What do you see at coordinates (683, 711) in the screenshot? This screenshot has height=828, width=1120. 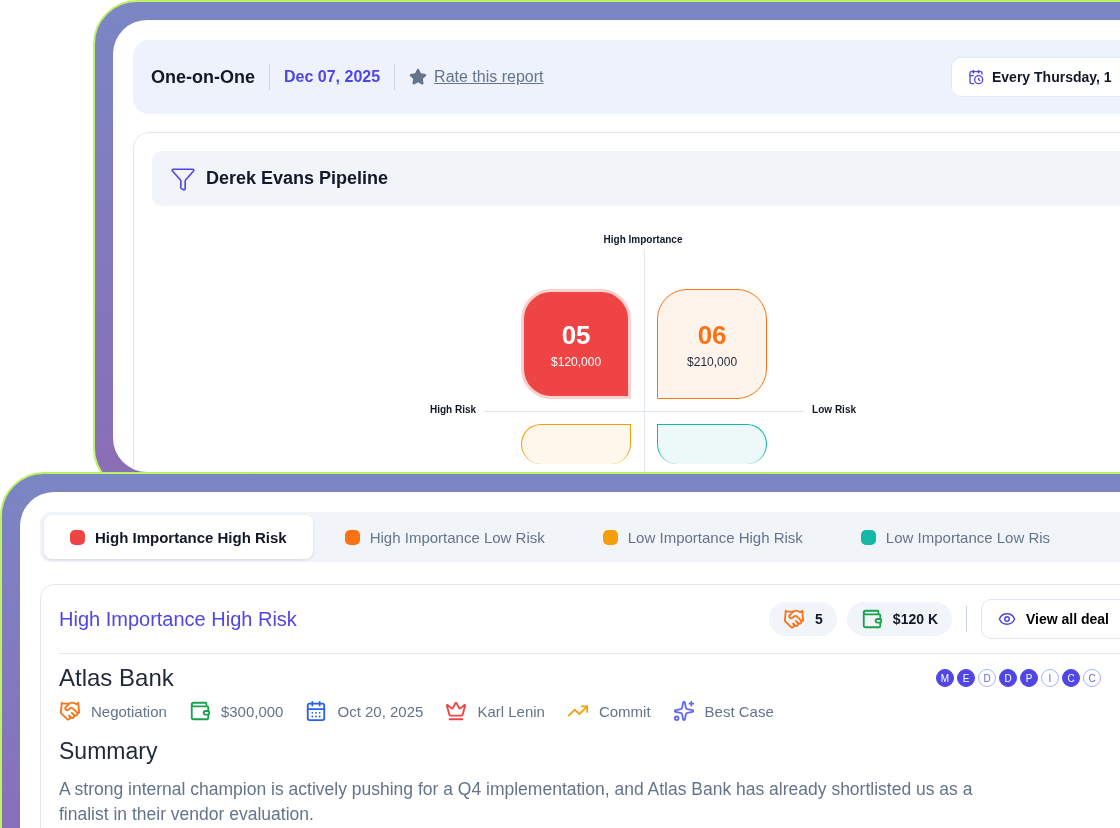 I see `sparkles-icon` at bounding box center [683, 711].